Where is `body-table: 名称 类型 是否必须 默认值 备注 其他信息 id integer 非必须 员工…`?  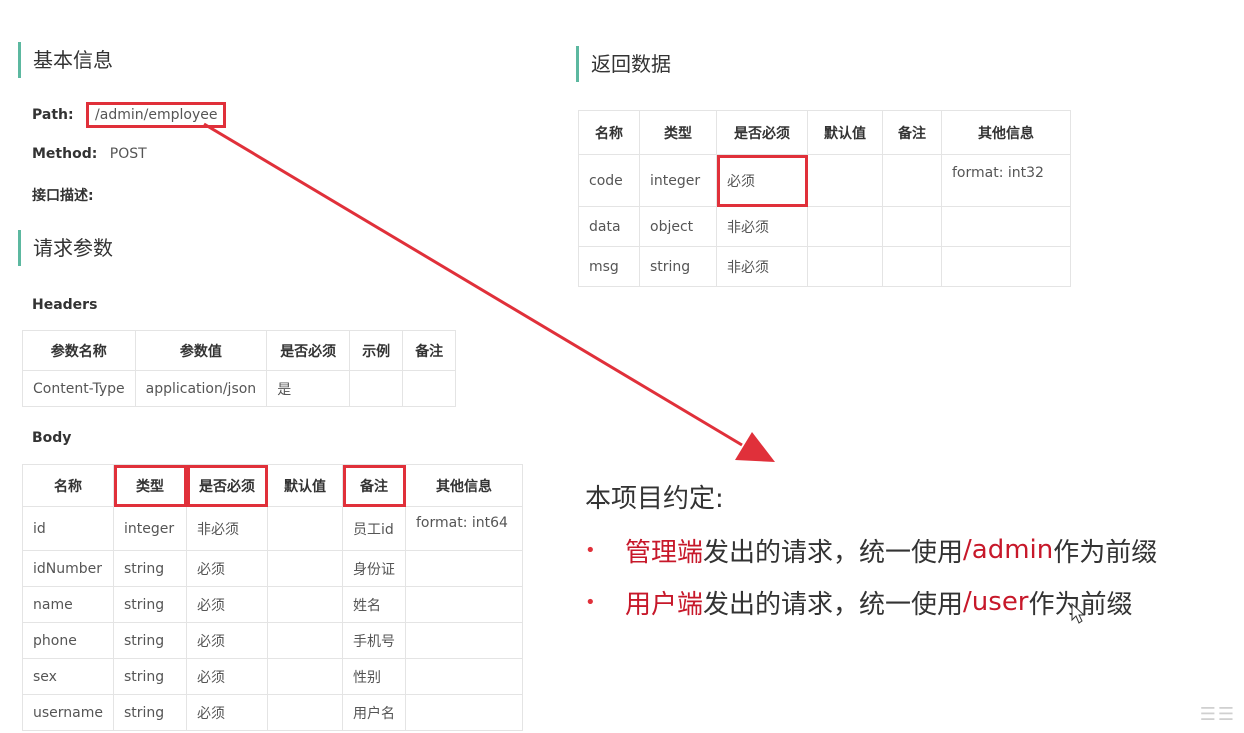 body-table: 名称 类型 是否必须 默认值 备注 其他信息 id integer 非必须 员工… is located at coordinates (272, 597).